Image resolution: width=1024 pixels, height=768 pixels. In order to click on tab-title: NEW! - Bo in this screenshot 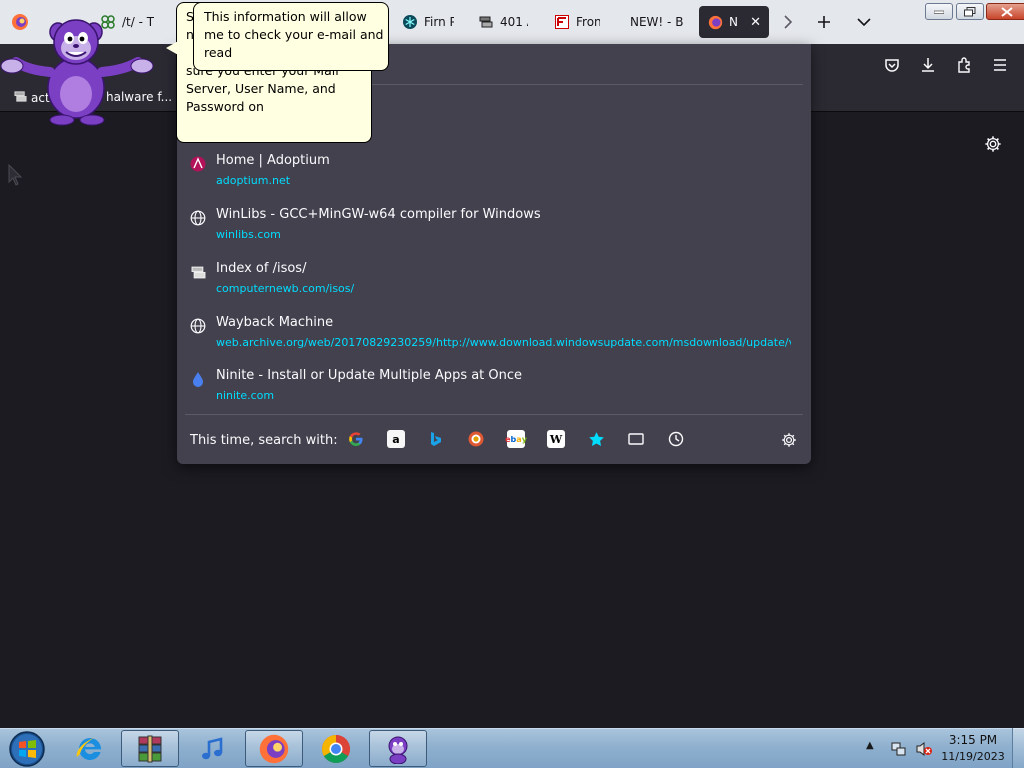, I will do `click(657, 22)`.